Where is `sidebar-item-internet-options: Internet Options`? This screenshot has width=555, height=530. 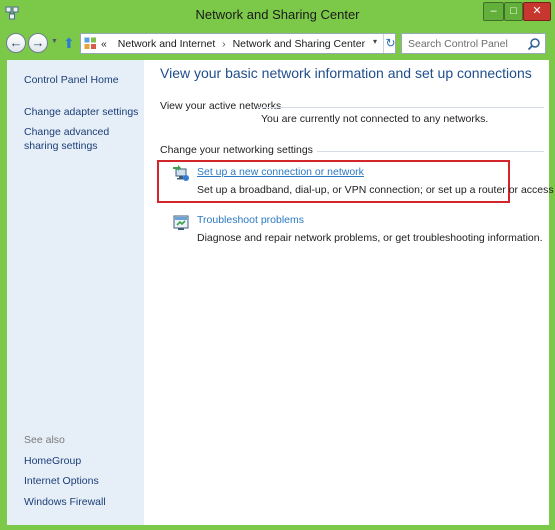 sidebar-item-internet-options: Internet Options is located at coordinates (61, 481).